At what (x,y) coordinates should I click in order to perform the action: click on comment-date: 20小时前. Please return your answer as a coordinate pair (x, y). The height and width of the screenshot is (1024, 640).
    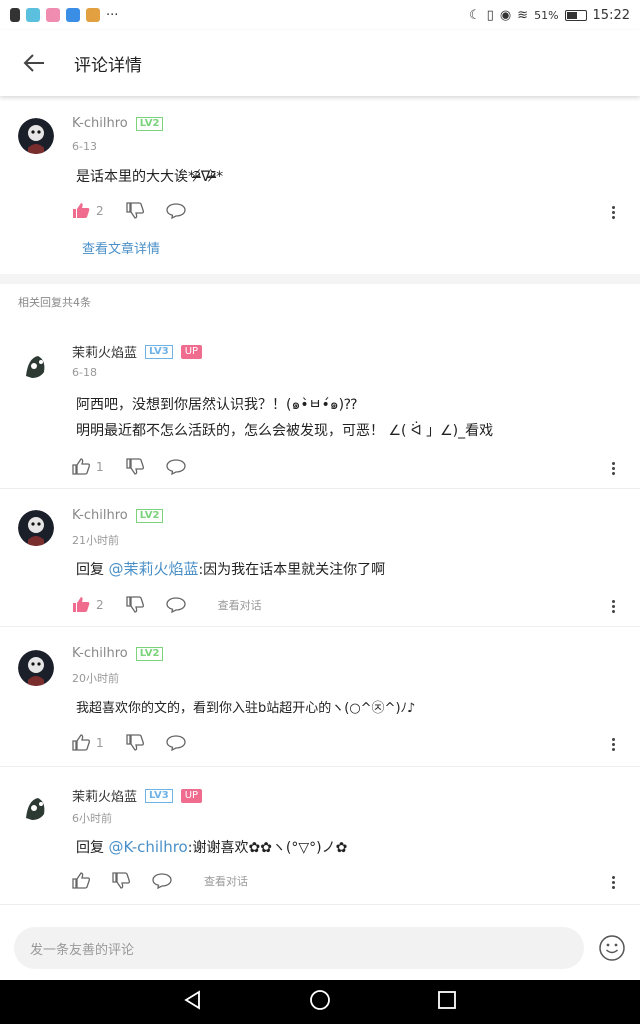
    Looking at the image, I should click on (95, 678).